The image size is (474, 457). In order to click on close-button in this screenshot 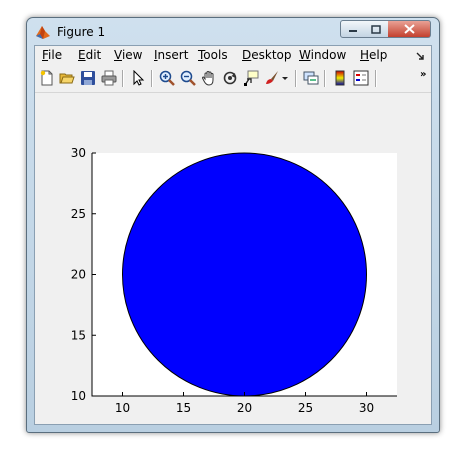, I will do `click(409, 29)`.